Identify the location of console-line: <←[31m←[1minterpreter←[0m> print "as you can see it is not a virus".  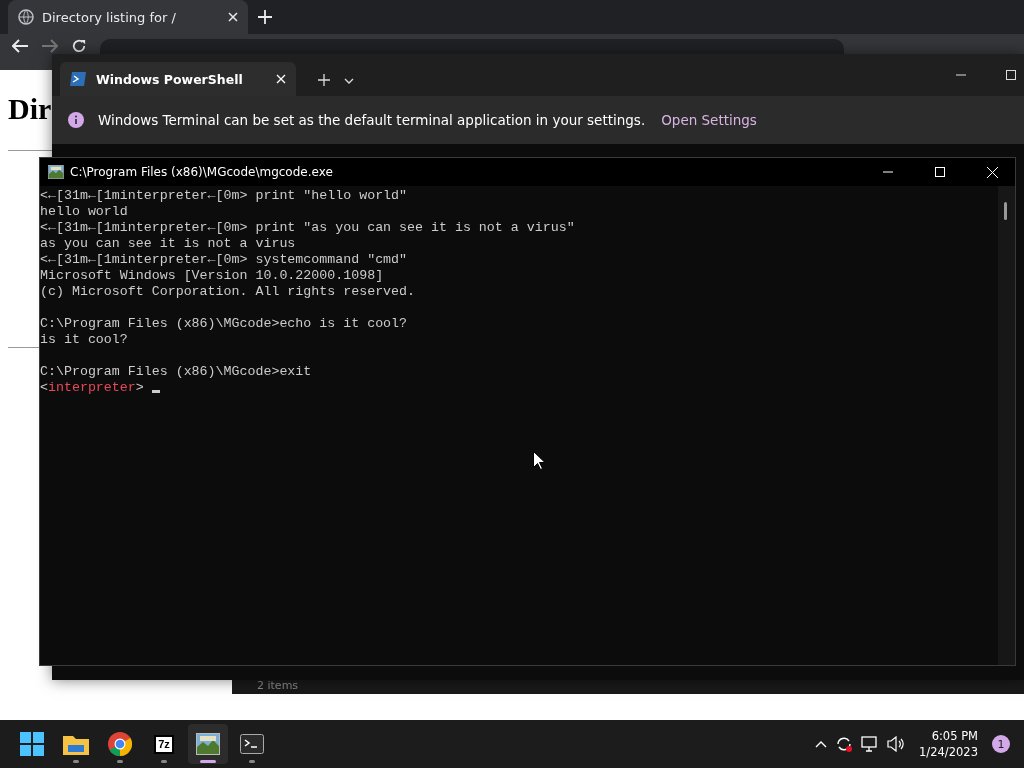
(308, 228).